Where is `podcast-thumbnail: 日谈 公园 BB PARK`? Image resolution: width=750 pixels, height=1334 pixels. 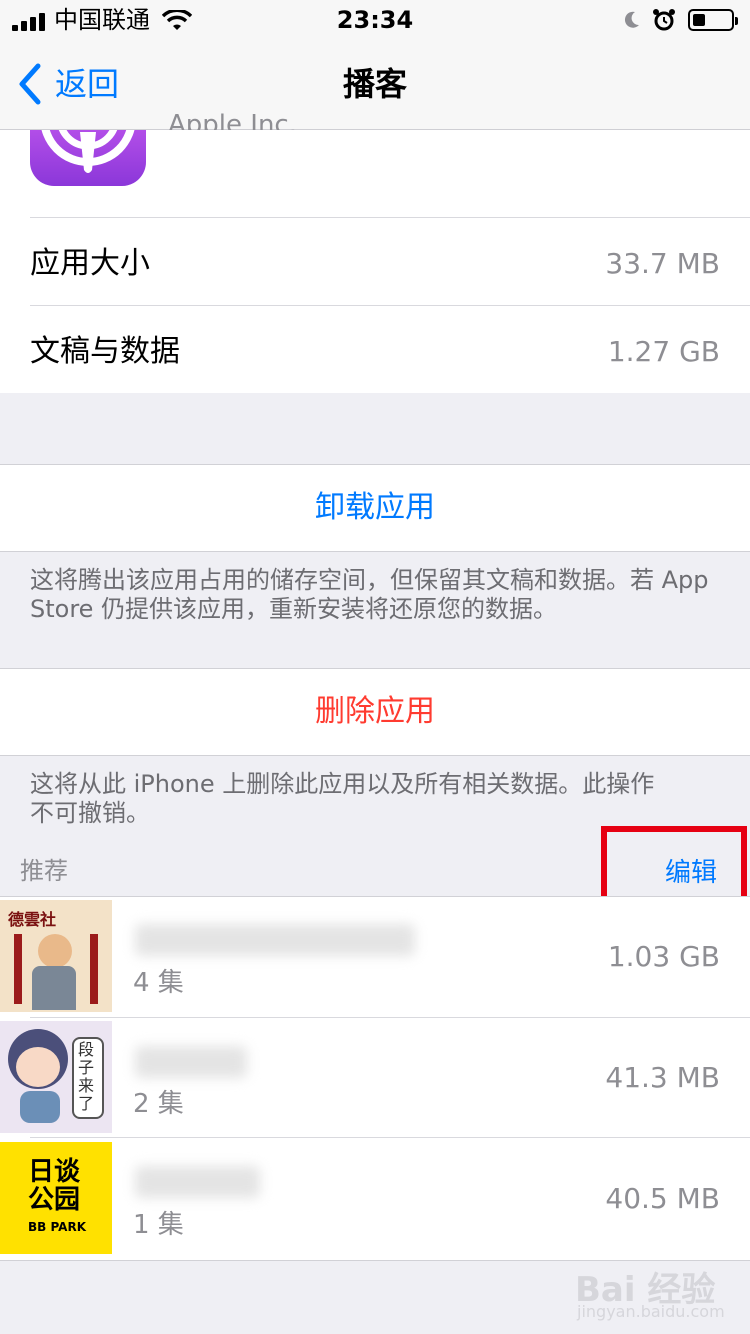 podcast-thumbnail: 日谈 公园 BB PARK is located at coordinates (56, 1198).